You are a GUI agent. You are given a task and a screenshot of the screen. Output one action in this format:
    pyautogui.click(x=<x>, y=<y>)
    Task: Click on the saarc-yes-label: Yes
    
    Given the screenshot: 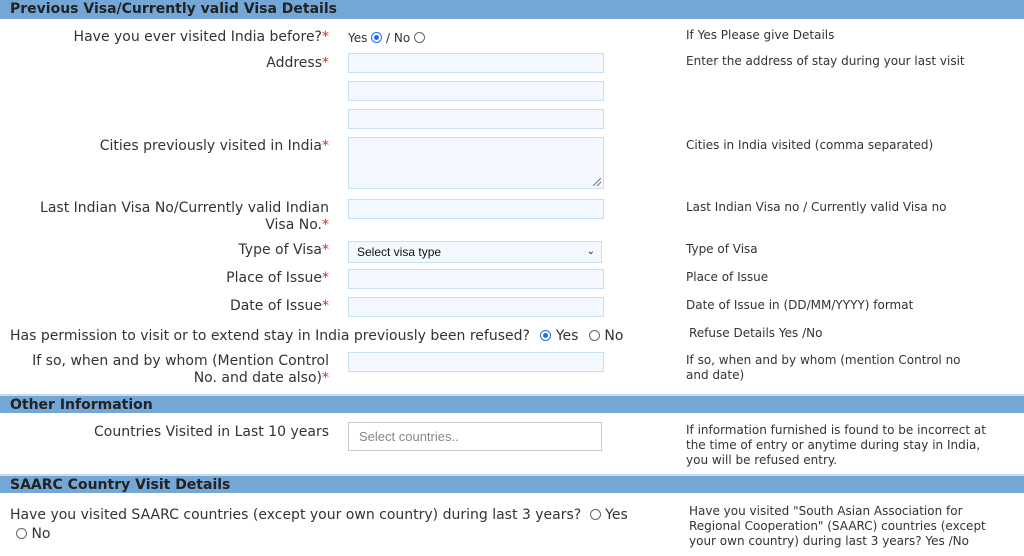 What is the action you would take?
    pyautogui.click(x=616, y=515)
    